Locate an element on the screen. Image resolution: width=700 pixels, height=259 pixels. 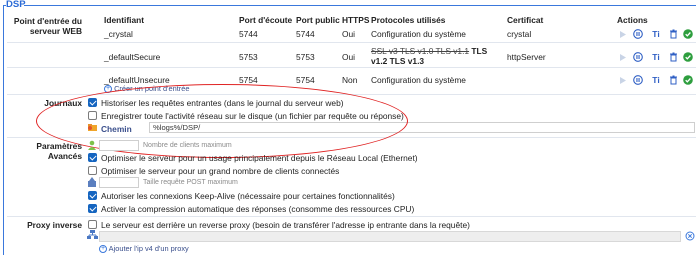
fieldset-legend: DSP is located at coordinates (16, 5).